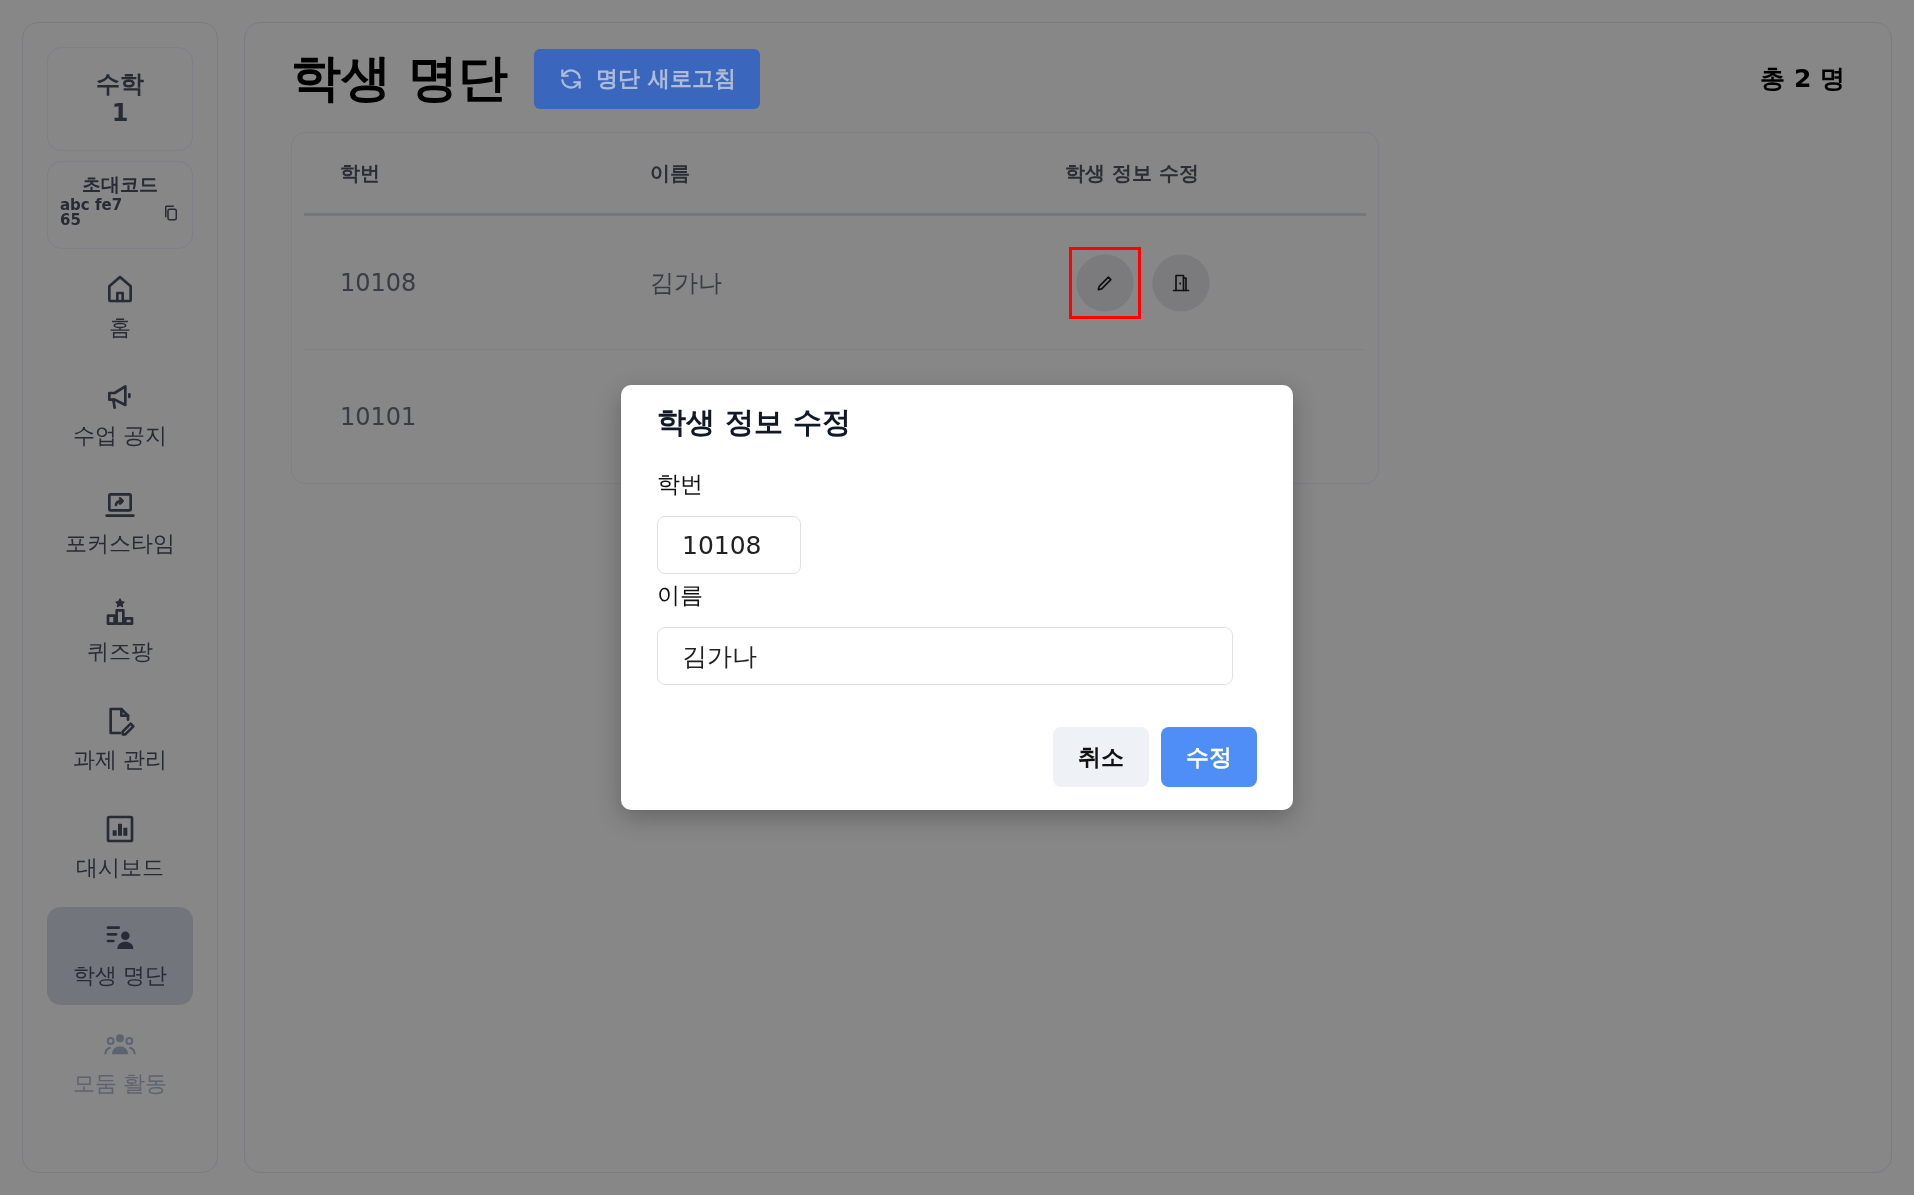 The width and height of the screenshot is (1914, 1195). What do you see at coordinates (670, 173) in the screenshot?
I see `column-header: 이름` at bounding box center [670, 173].